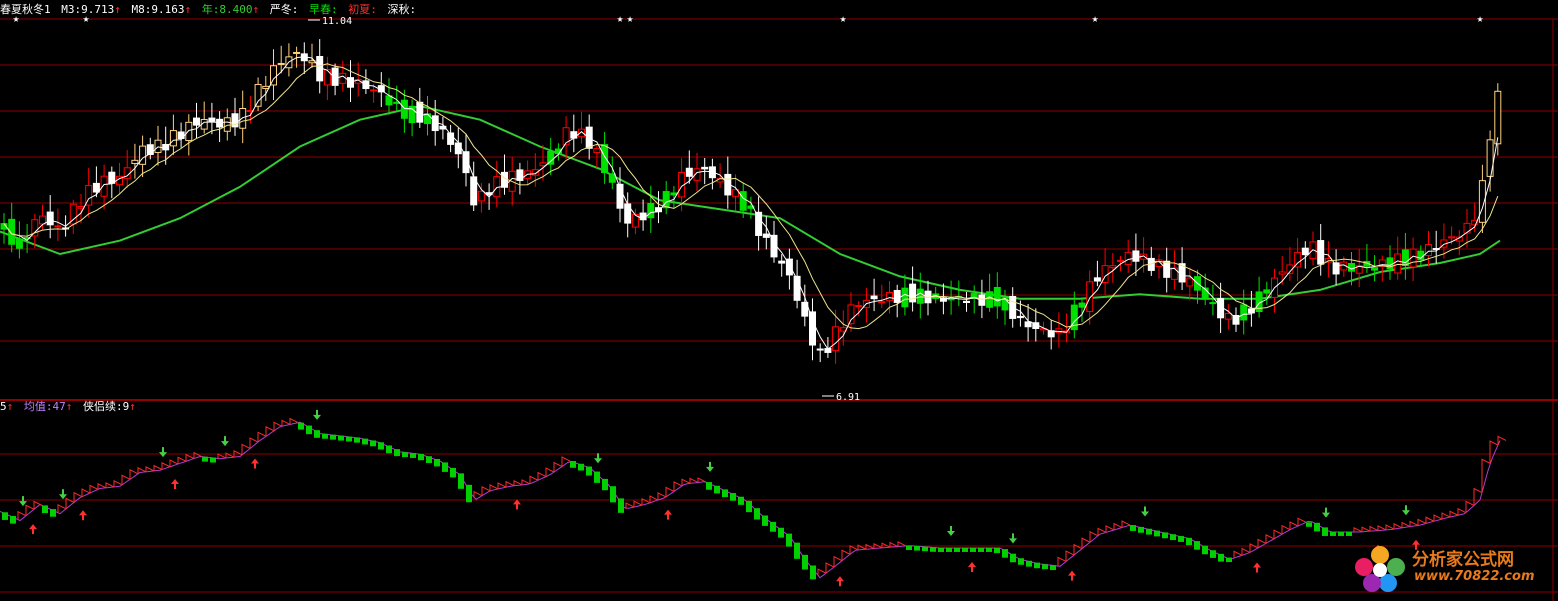 The width and height of the screenshot is (1558, 601). What do you see at coordinates (25, 9) in the screenshot?
I see `indicator-name: 春夏秋冬1` at bounding box center [25, 9].